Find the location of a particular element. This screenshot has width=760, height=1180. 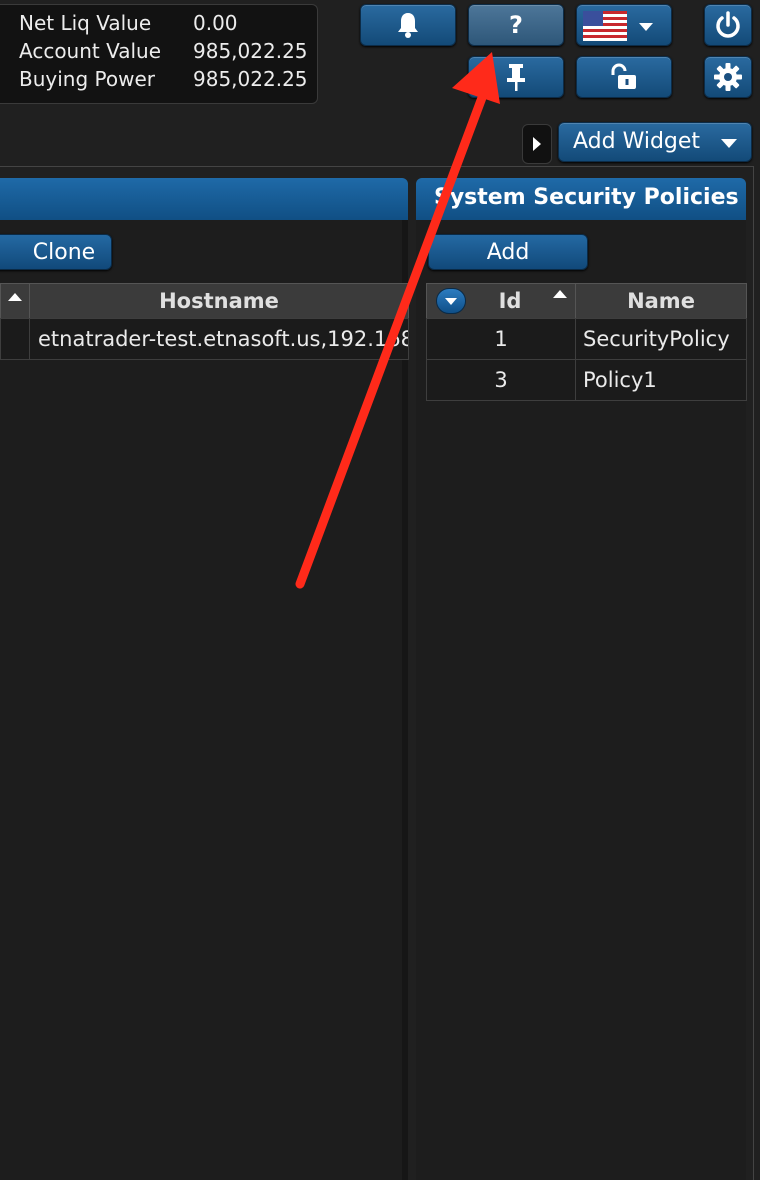

pin-button is located at coordinates (516, 77).